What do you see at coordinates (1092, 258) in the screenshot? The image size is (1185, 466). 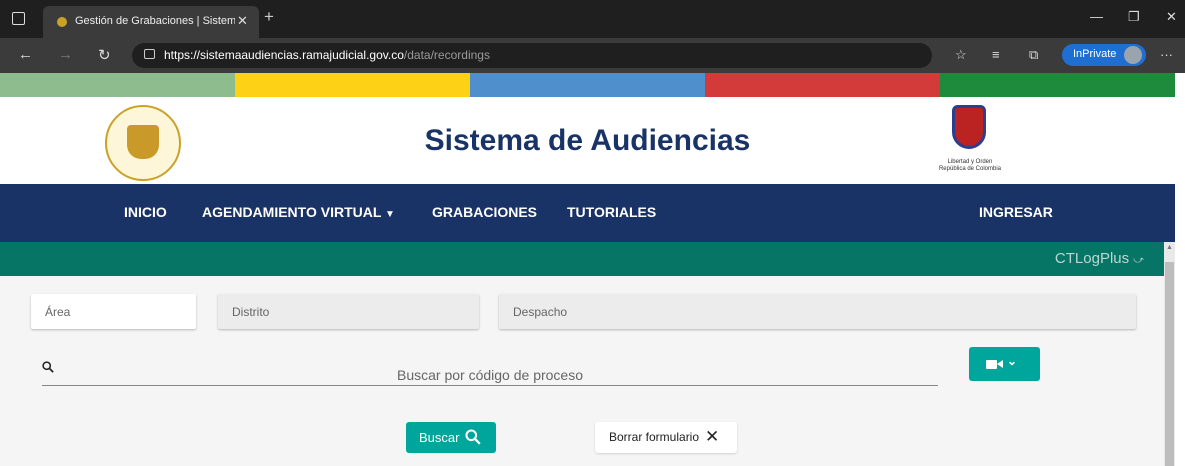 I see `ctlogplus-text: CTLogPlus` at bounding box center [1092, 258].